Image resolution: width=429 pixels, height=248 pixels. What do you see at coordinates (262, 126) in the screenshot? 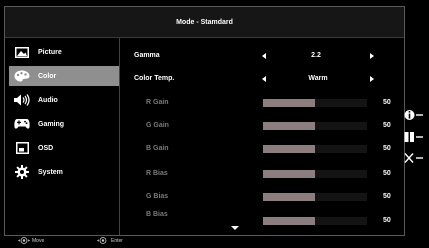
I see `g-gain-row: G Gain 50` at bounding box center [262, 126].